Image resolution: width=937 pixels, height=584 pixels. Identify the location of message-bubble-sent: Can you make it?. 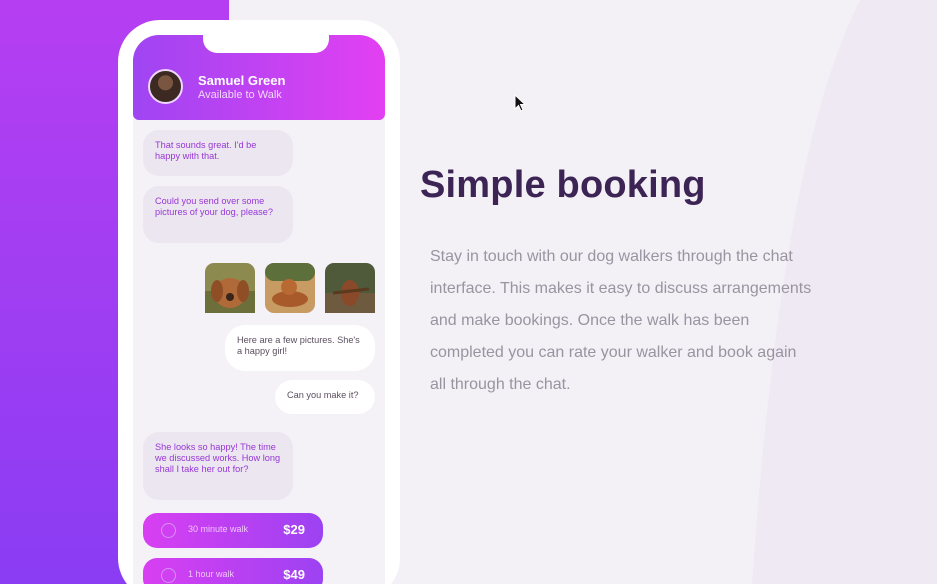
(325, 397).